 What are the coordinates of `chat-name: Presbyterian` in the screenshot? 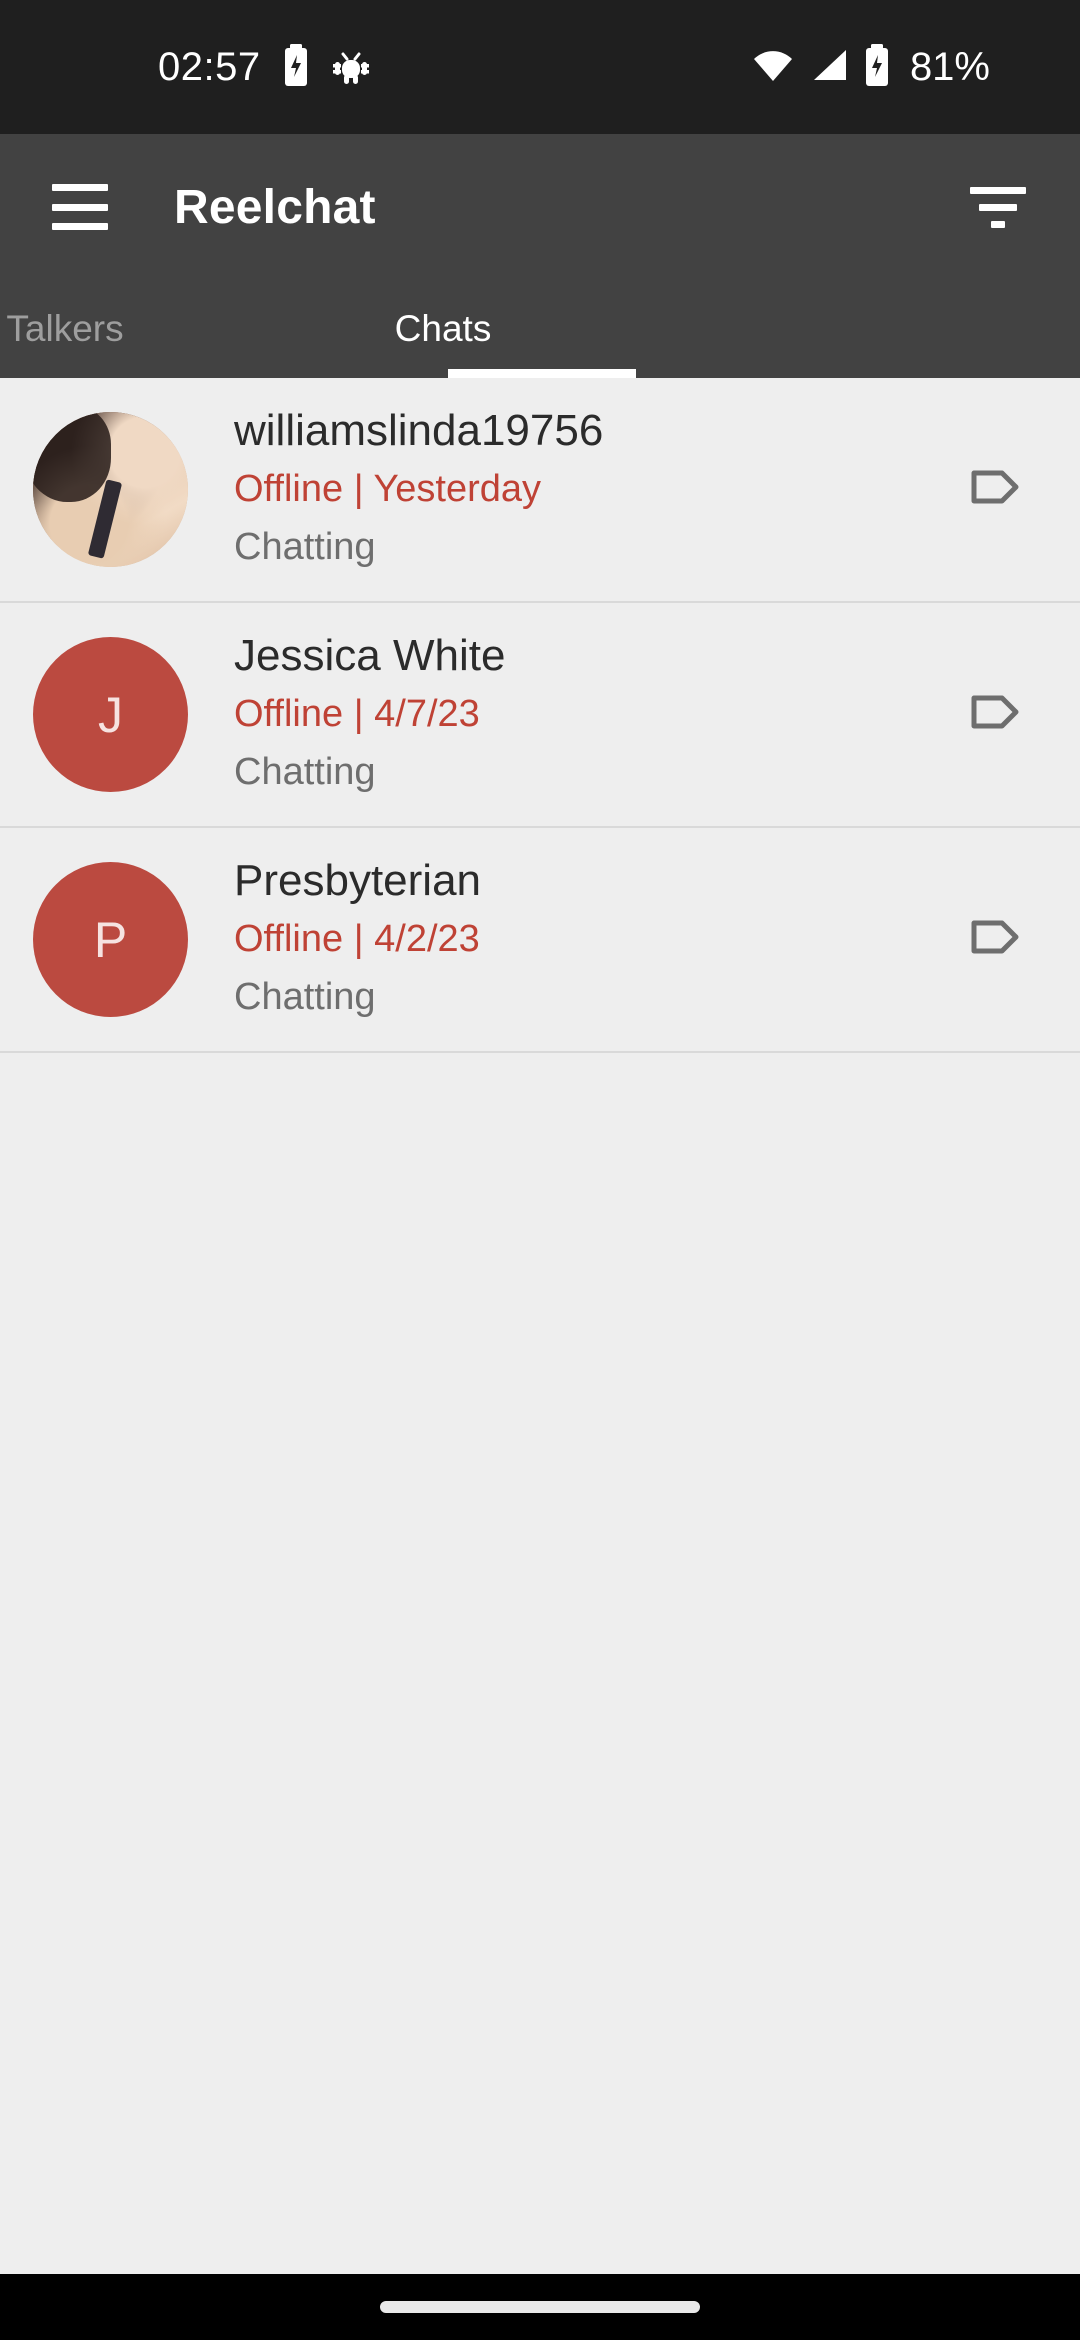 It's located at (358, 880).